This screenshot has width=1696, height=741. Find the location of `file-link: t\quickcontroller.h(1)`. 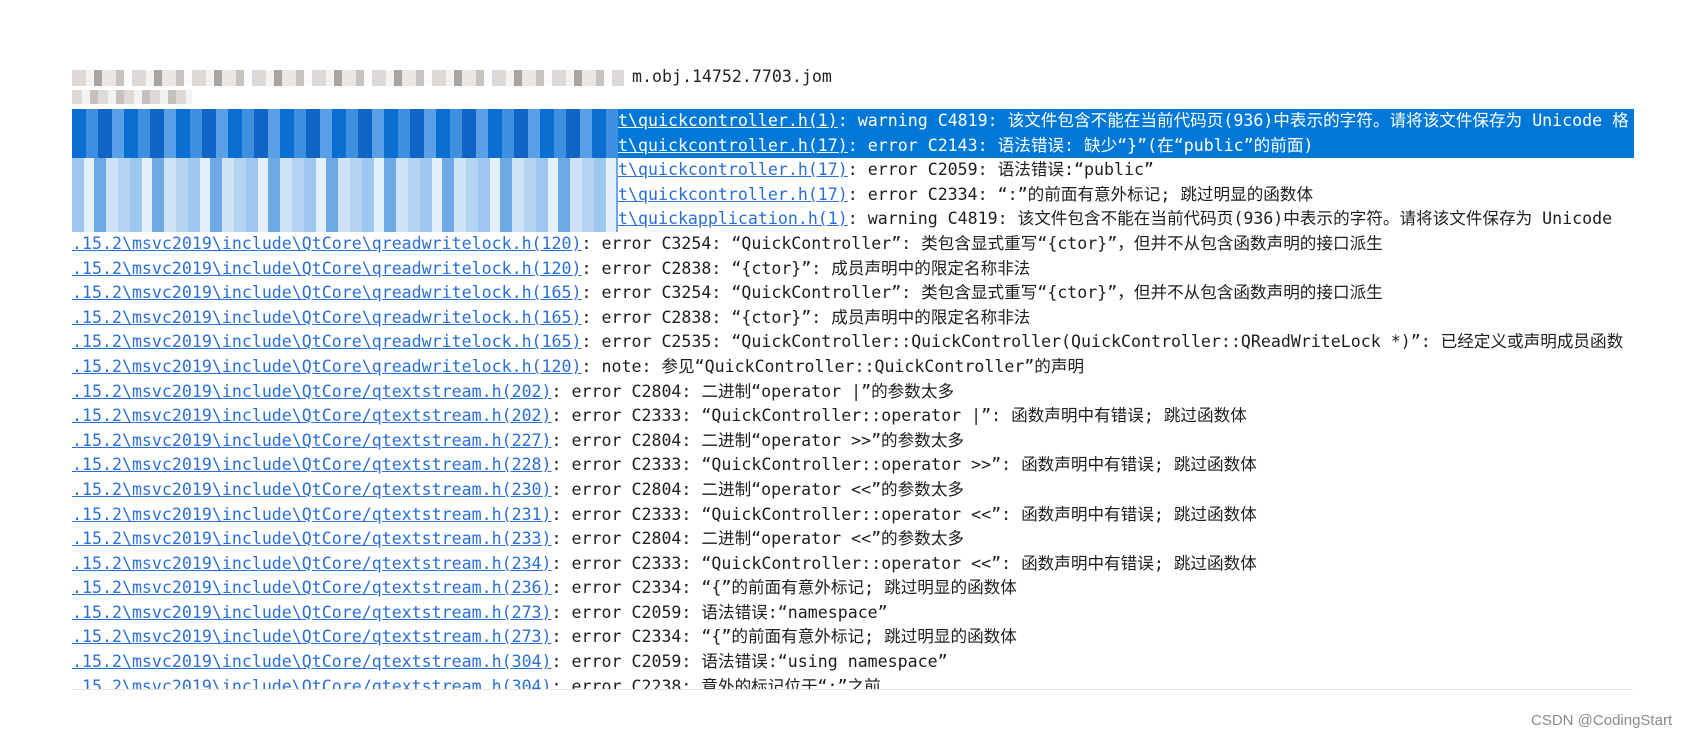

file-link: t\quickcontroller.h(1) is located at coordinates (728, 120).